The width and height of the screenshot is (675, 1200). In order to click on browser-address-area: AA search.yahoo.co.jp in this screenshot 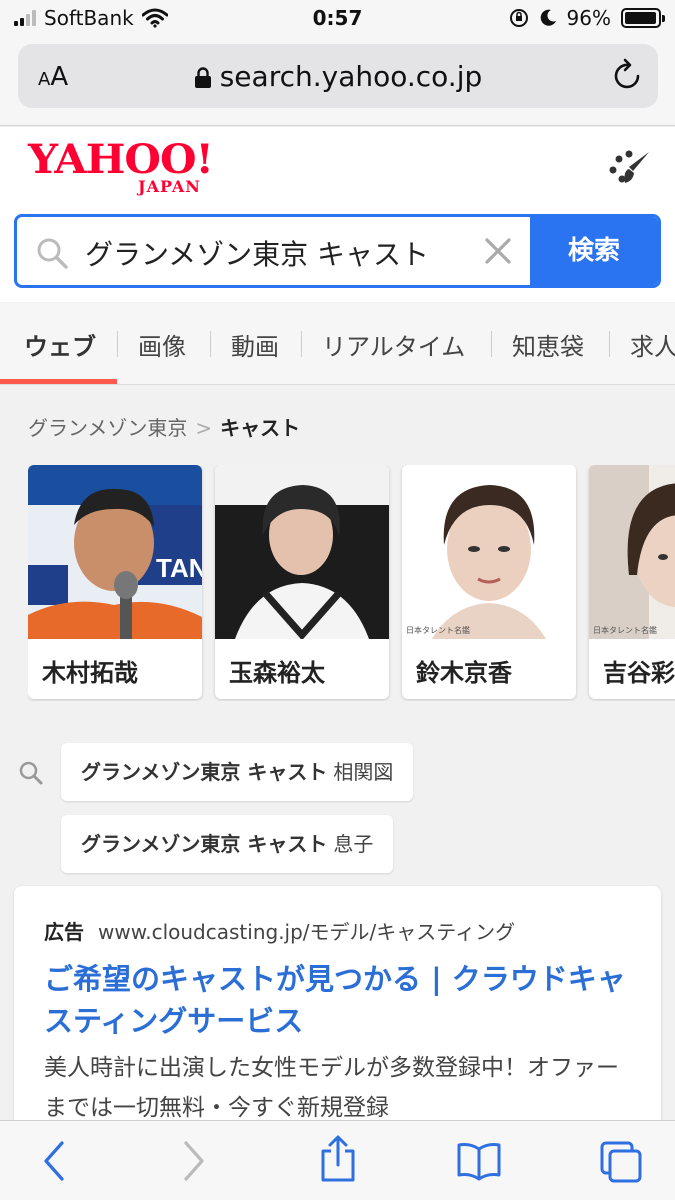, I will do `click(337, 81)`.